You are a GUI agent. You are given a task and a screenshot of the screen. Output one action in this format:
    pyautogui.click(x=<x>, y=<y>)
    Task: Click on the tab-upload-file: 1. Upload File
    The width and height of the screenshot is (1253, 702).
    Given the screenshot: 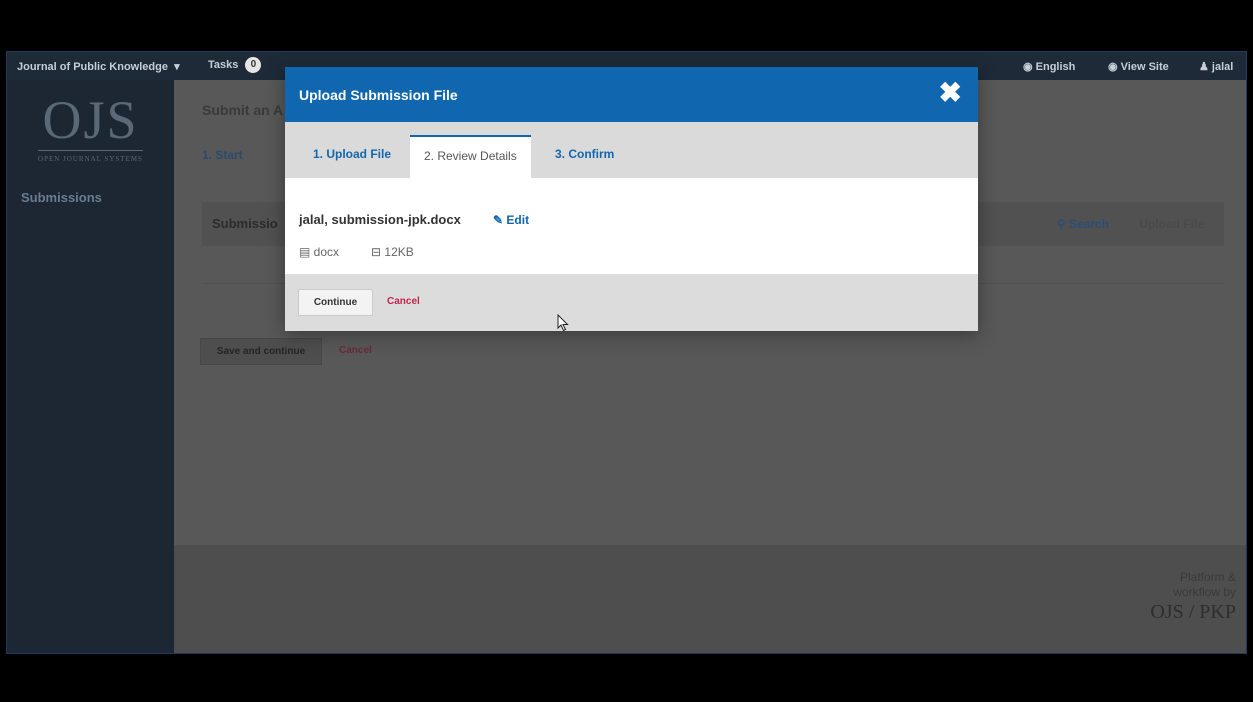 What is the action you would take?
    pyautogui.click(x=352, y=154)
    